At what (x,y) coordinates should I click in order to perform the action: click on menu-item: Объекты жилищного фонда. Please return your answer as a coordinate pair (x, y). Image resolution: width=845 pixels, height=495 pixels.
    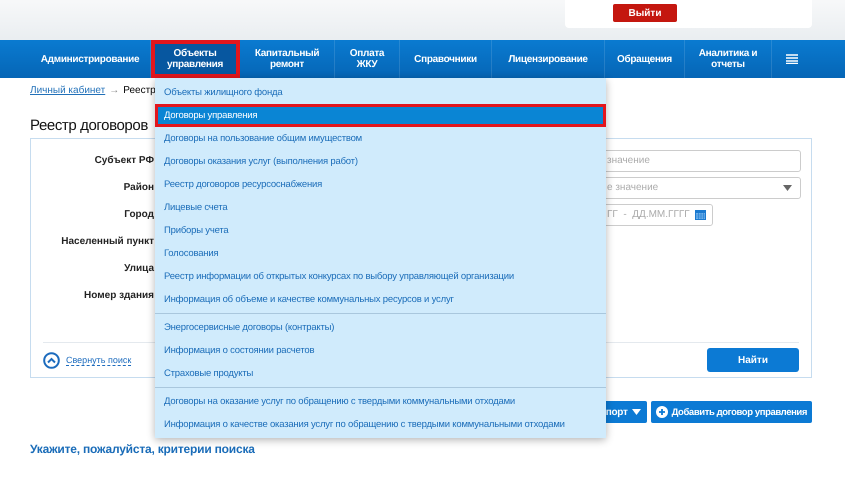
    Looking at the image, I should click on (380, 92).